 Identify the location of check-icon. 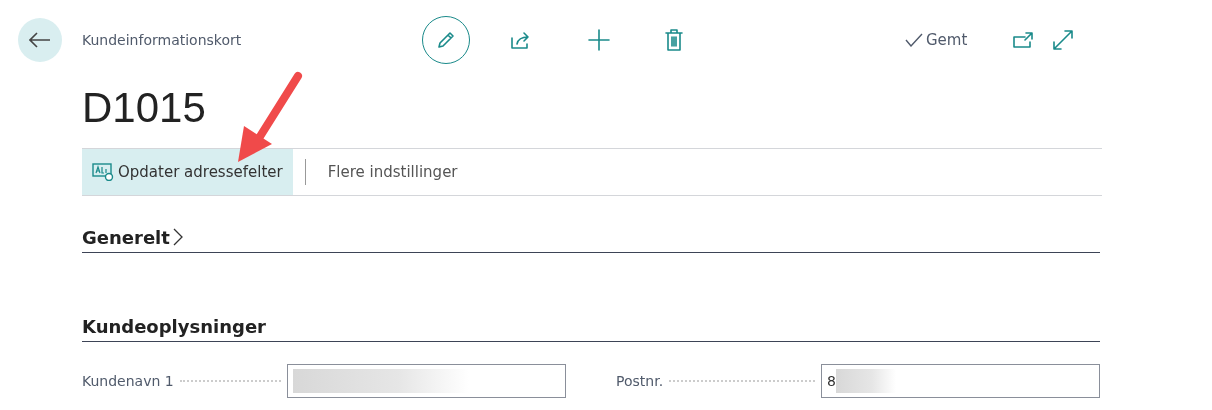
(914, 40).